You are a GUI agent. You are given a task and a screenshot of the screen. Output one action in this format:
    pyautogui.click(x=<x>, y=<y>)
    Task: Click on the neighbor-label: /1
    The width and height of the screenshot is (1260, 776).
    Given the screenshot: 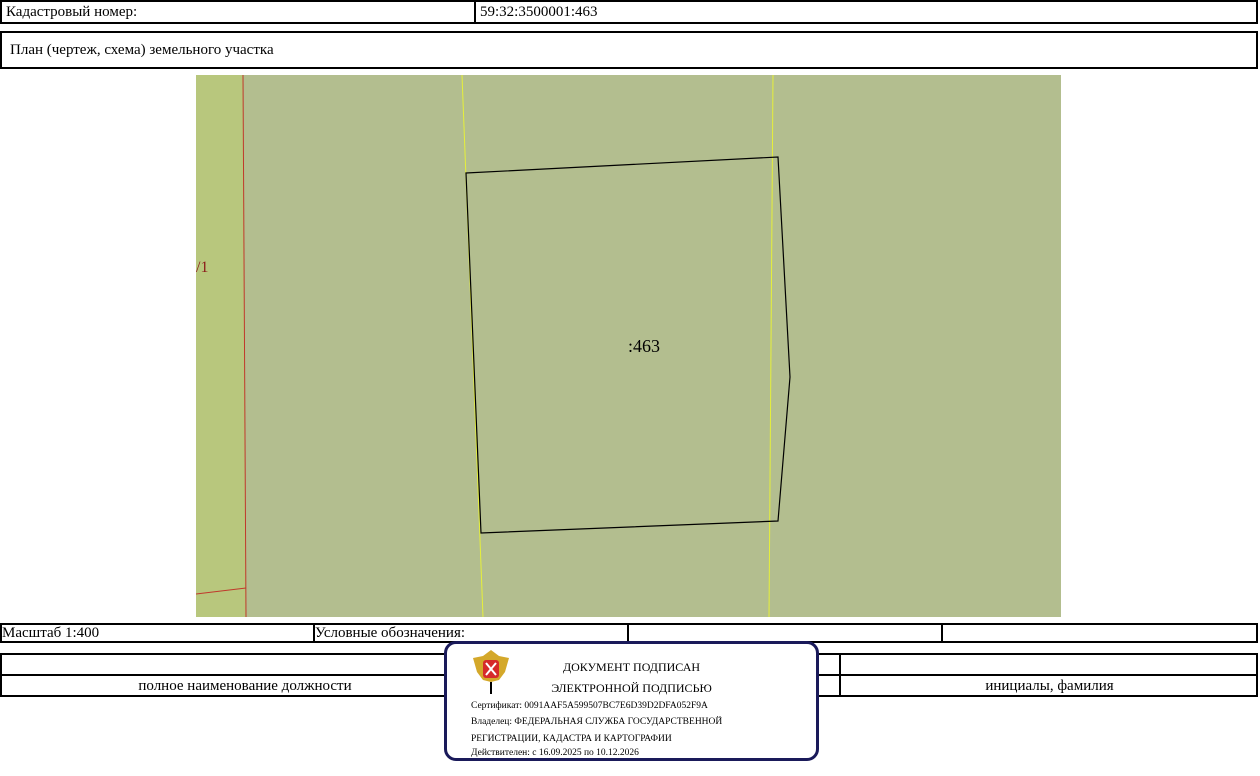 What is the action you would take?
    pyautogui.click(x=202, y=267)
    